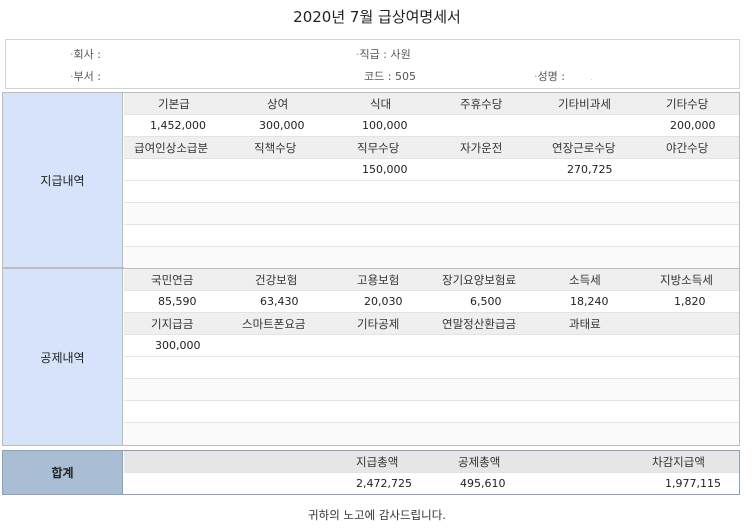 Image resolution: width=754 pixels, height=529 pixels. What do you see at coordinates (384, 483) in the screenshot?
I see `total-pay-value: 2,472,725` at bounding box center [384, 483].